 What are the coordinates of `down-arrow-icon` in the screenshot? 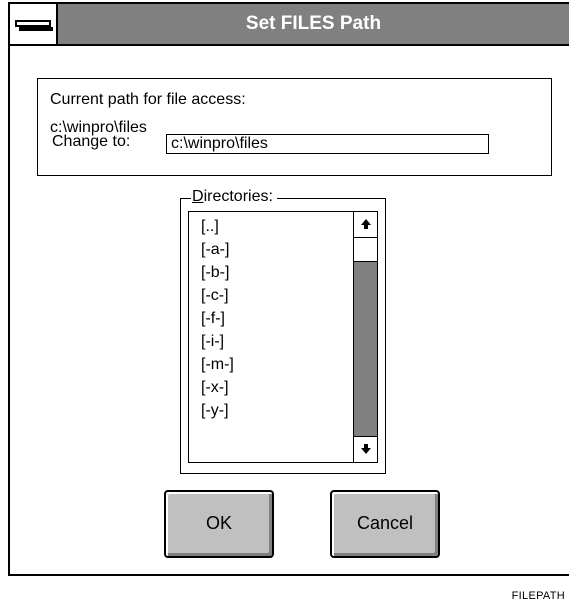 It's located at (365, 449).